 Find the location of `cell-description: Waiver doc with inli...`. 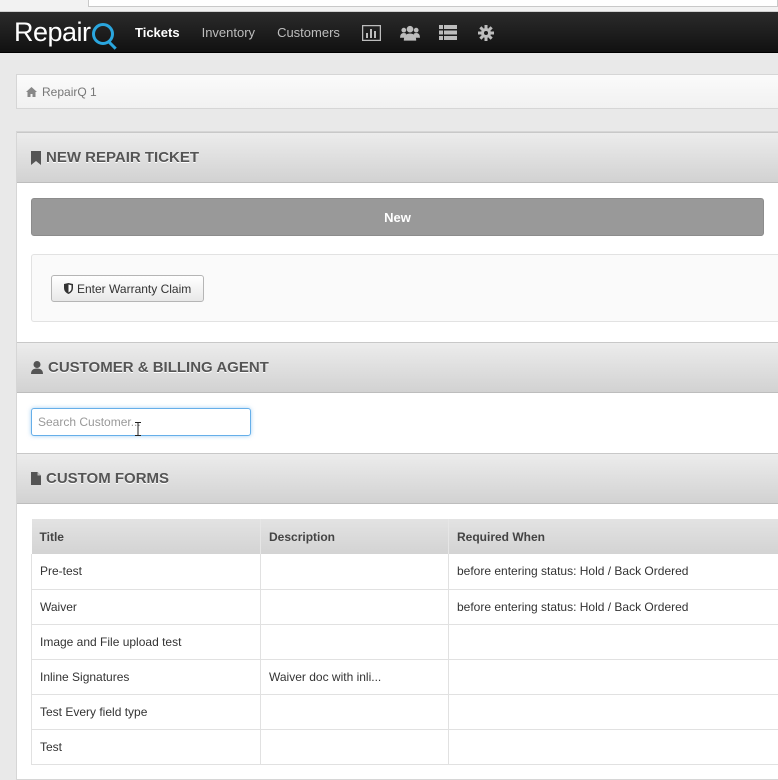

cell-description: Waiver doc with inli... is located at coordinates (354, 677).